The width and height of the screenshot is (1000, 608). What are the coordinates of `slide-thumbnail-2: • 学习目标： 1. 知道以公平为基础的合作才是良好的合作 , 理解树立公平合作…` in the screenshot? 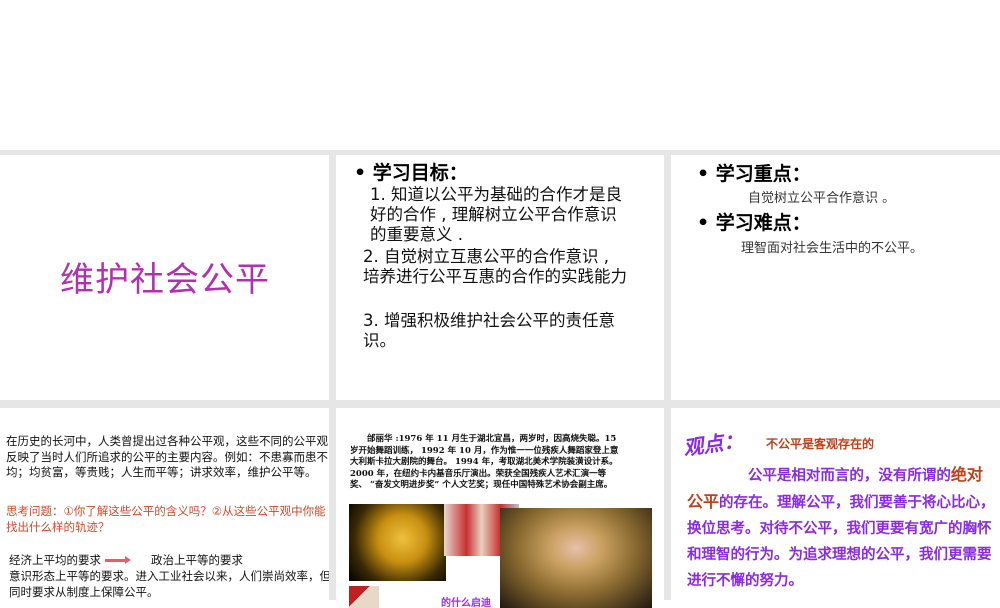 It's located at (500, 277).